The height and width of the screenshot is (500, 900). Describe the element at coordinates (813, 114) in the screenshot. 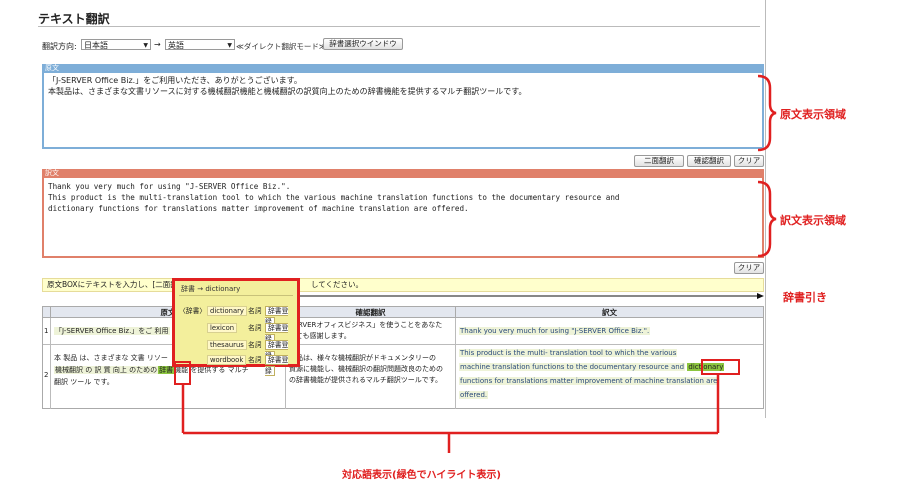

I see `source-area-annotation: 原文表示領域` at that location.